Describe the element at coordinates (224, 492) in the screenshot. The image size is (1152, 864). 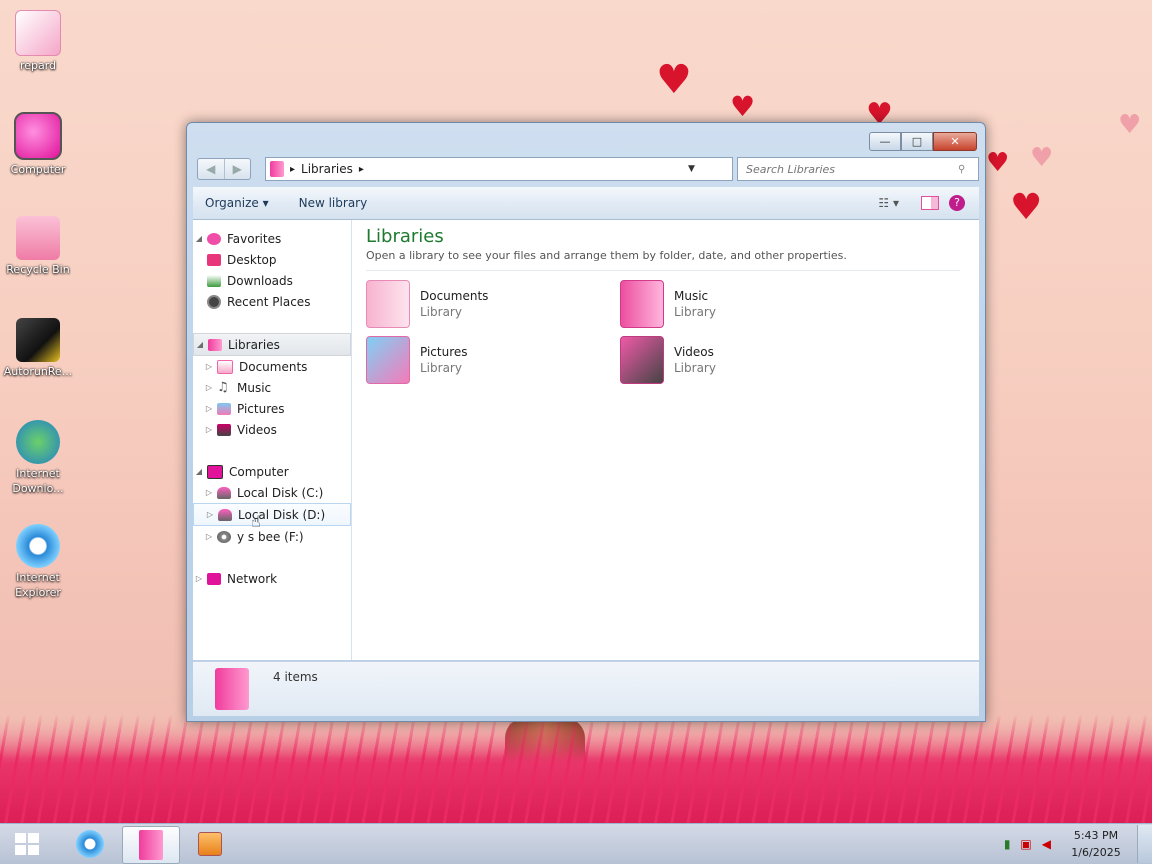
I see `hard-drive-icon` at that location.